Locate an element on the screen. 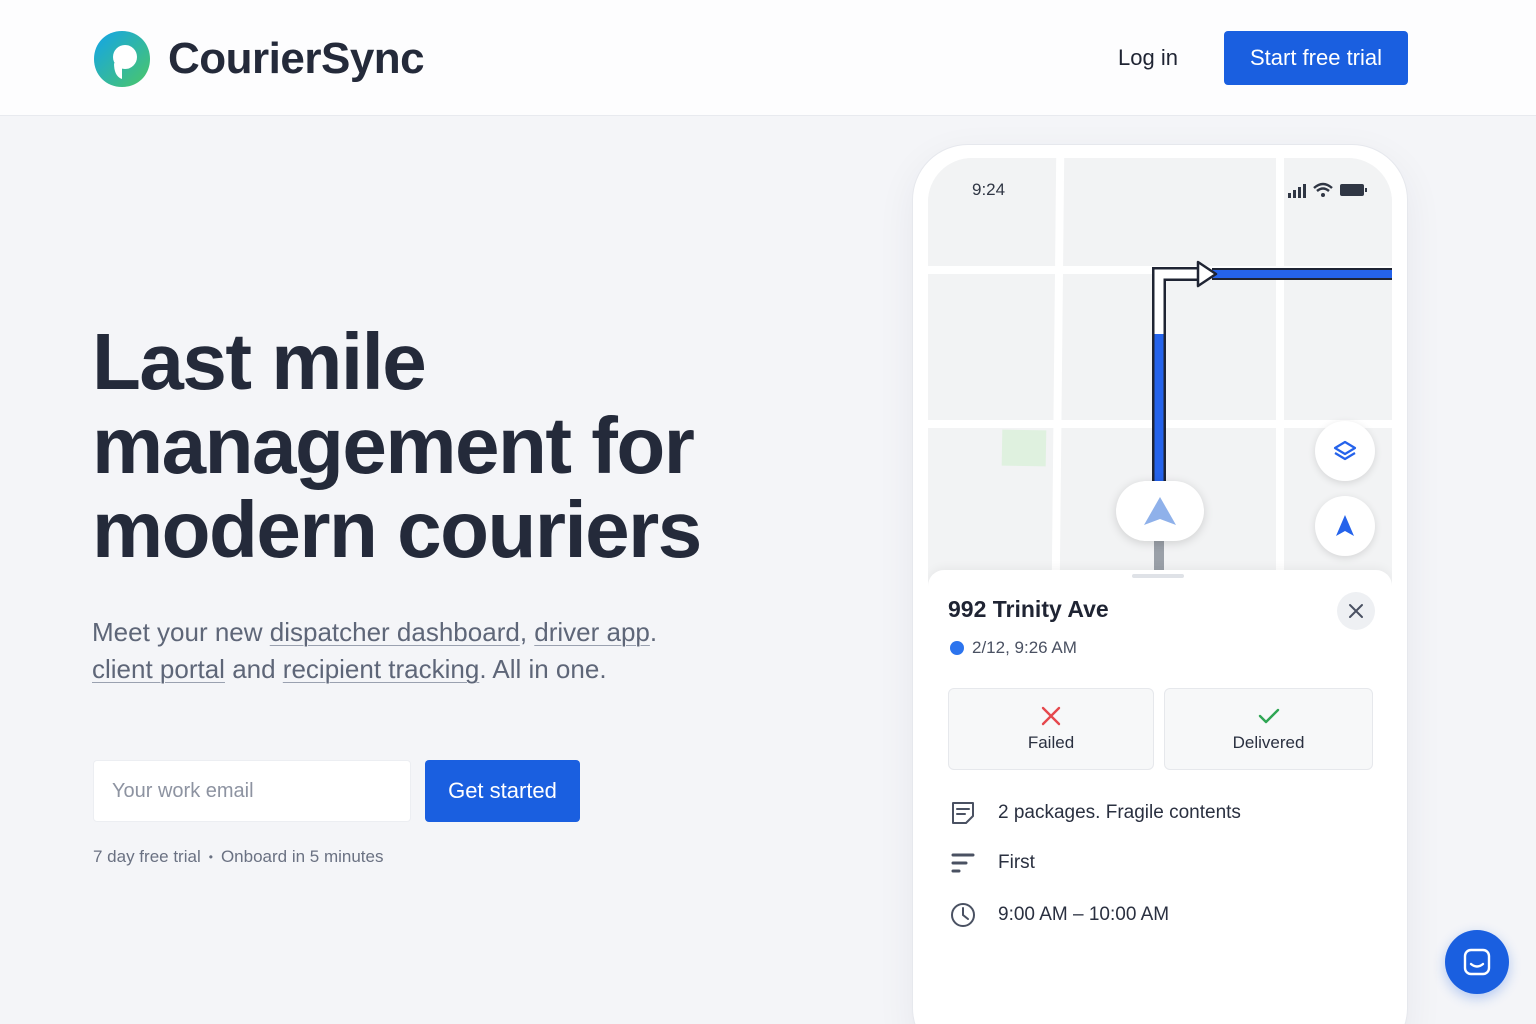 This screenshot has height=1024, width=1536. hero-headline: Last mile management for modern couriers is located at coordinates (452, 446).